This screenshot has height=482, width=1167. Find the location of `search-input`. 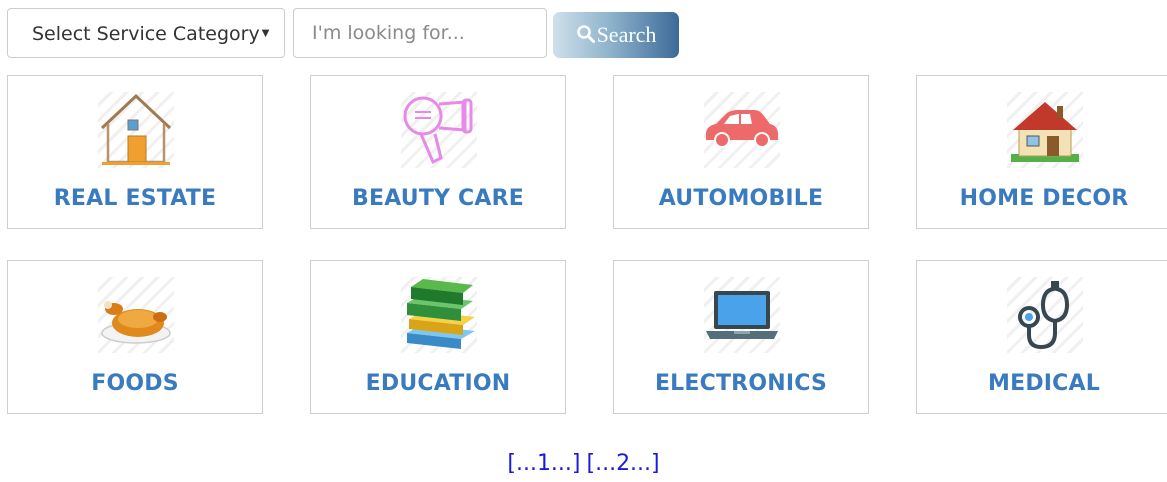

search-input is located at coordinates (420, 33).